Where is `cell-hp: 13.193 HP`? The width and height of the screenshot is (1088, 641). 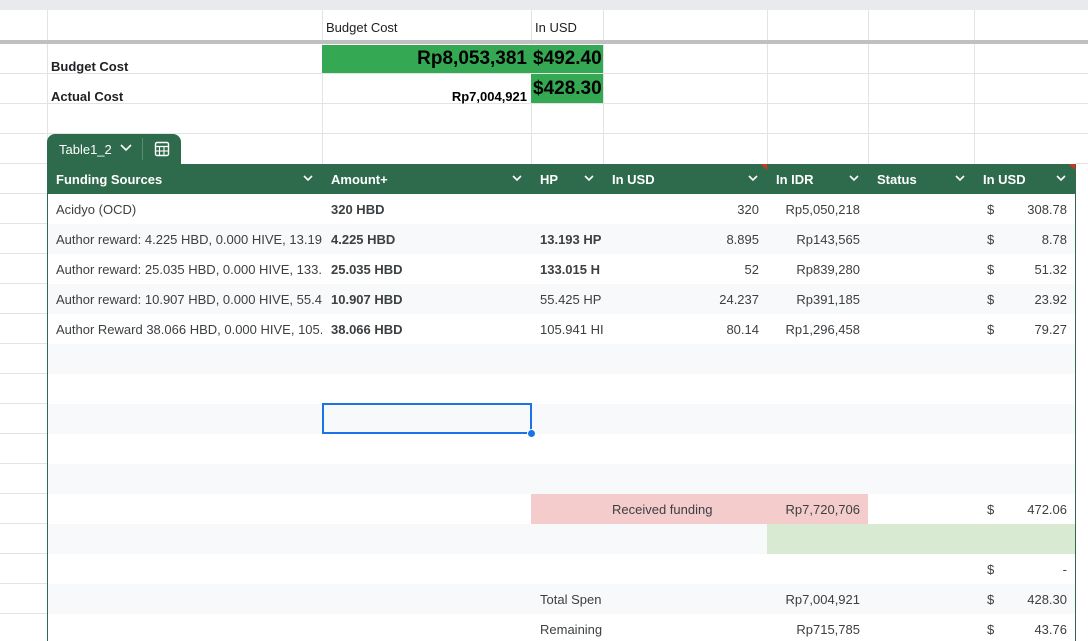
cell-hp: 13.193 HP is located at coordinates (567, 239).